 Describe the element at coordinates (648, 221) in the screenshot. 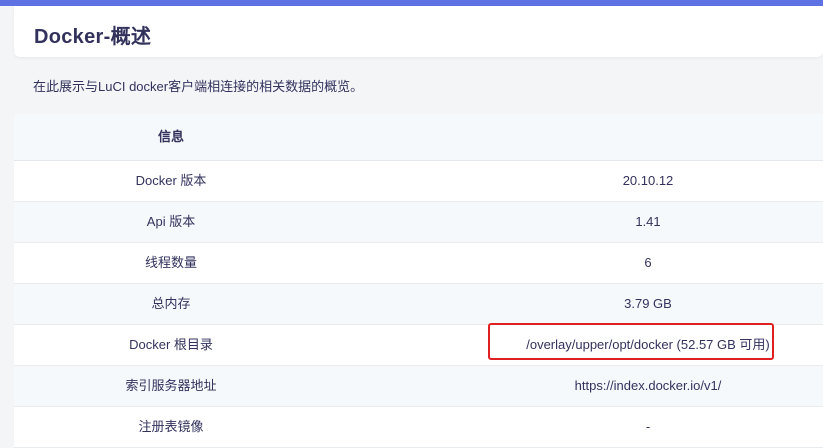

I see `row-value: 1.41` at that location.